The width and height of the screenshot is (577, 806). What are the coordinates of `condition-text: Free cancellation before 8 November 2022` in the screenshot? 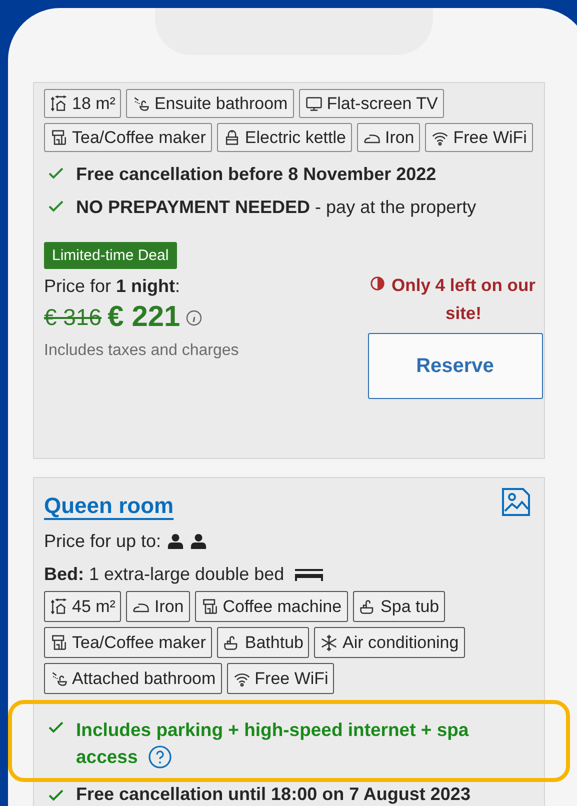 It's located at (256, 174).